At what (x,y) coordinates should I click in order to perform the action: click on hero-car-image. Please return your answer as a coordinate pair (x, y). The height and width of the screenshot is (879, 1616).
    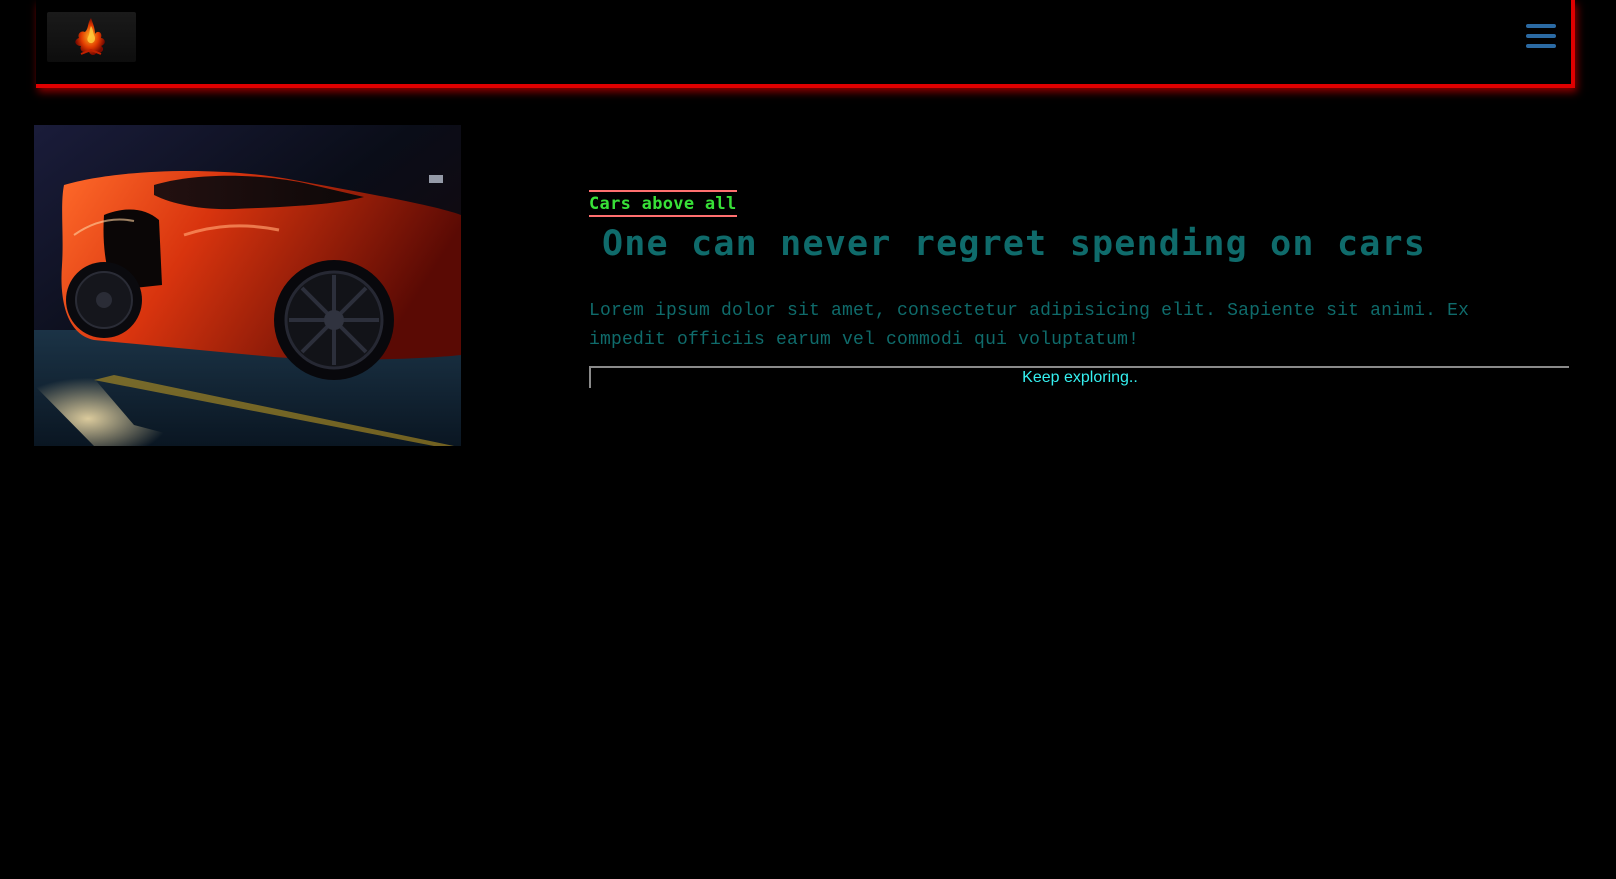
    Looking at the image, I should click on (247, 285).